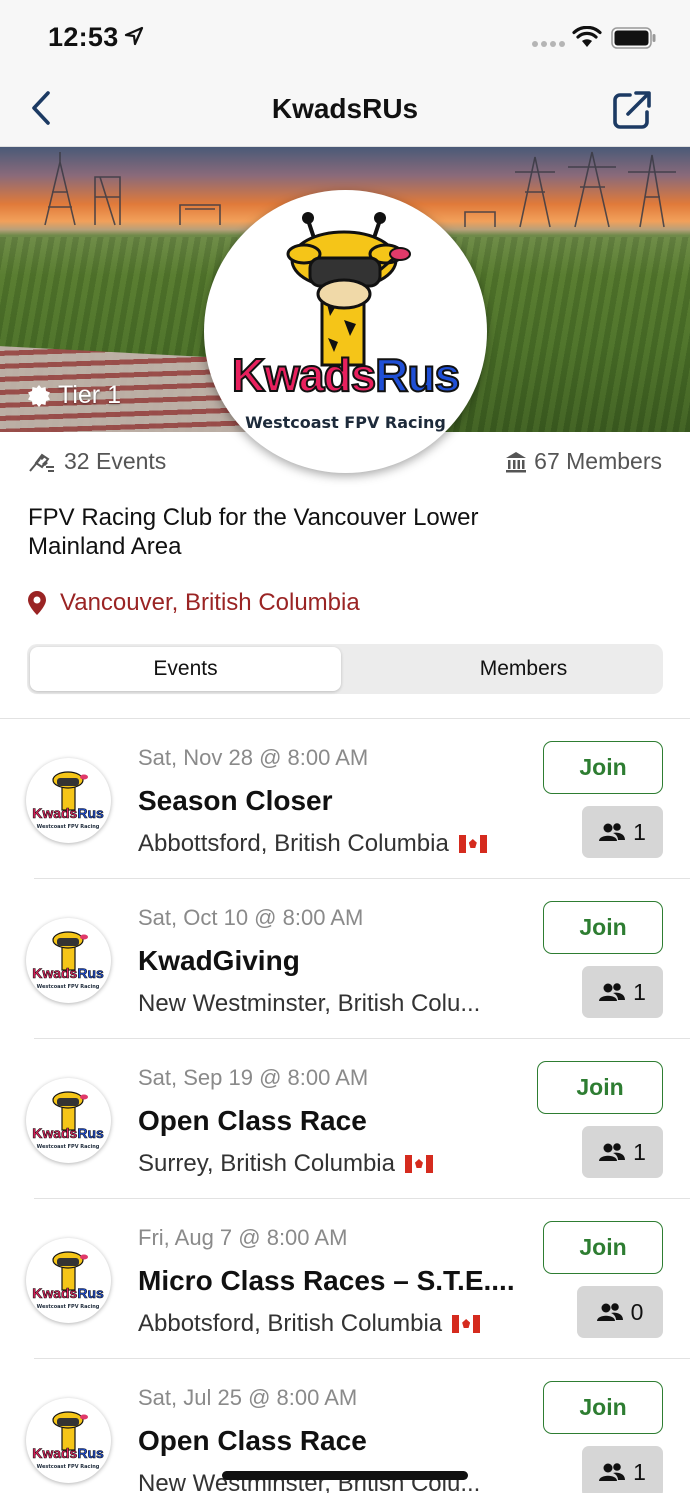 The height and width of the screenshot is (1493, 690). What do you see at coordinates (345, 38) in the screenshot?
I see `status-bar: 12:53` at bounding box center [345, 38].